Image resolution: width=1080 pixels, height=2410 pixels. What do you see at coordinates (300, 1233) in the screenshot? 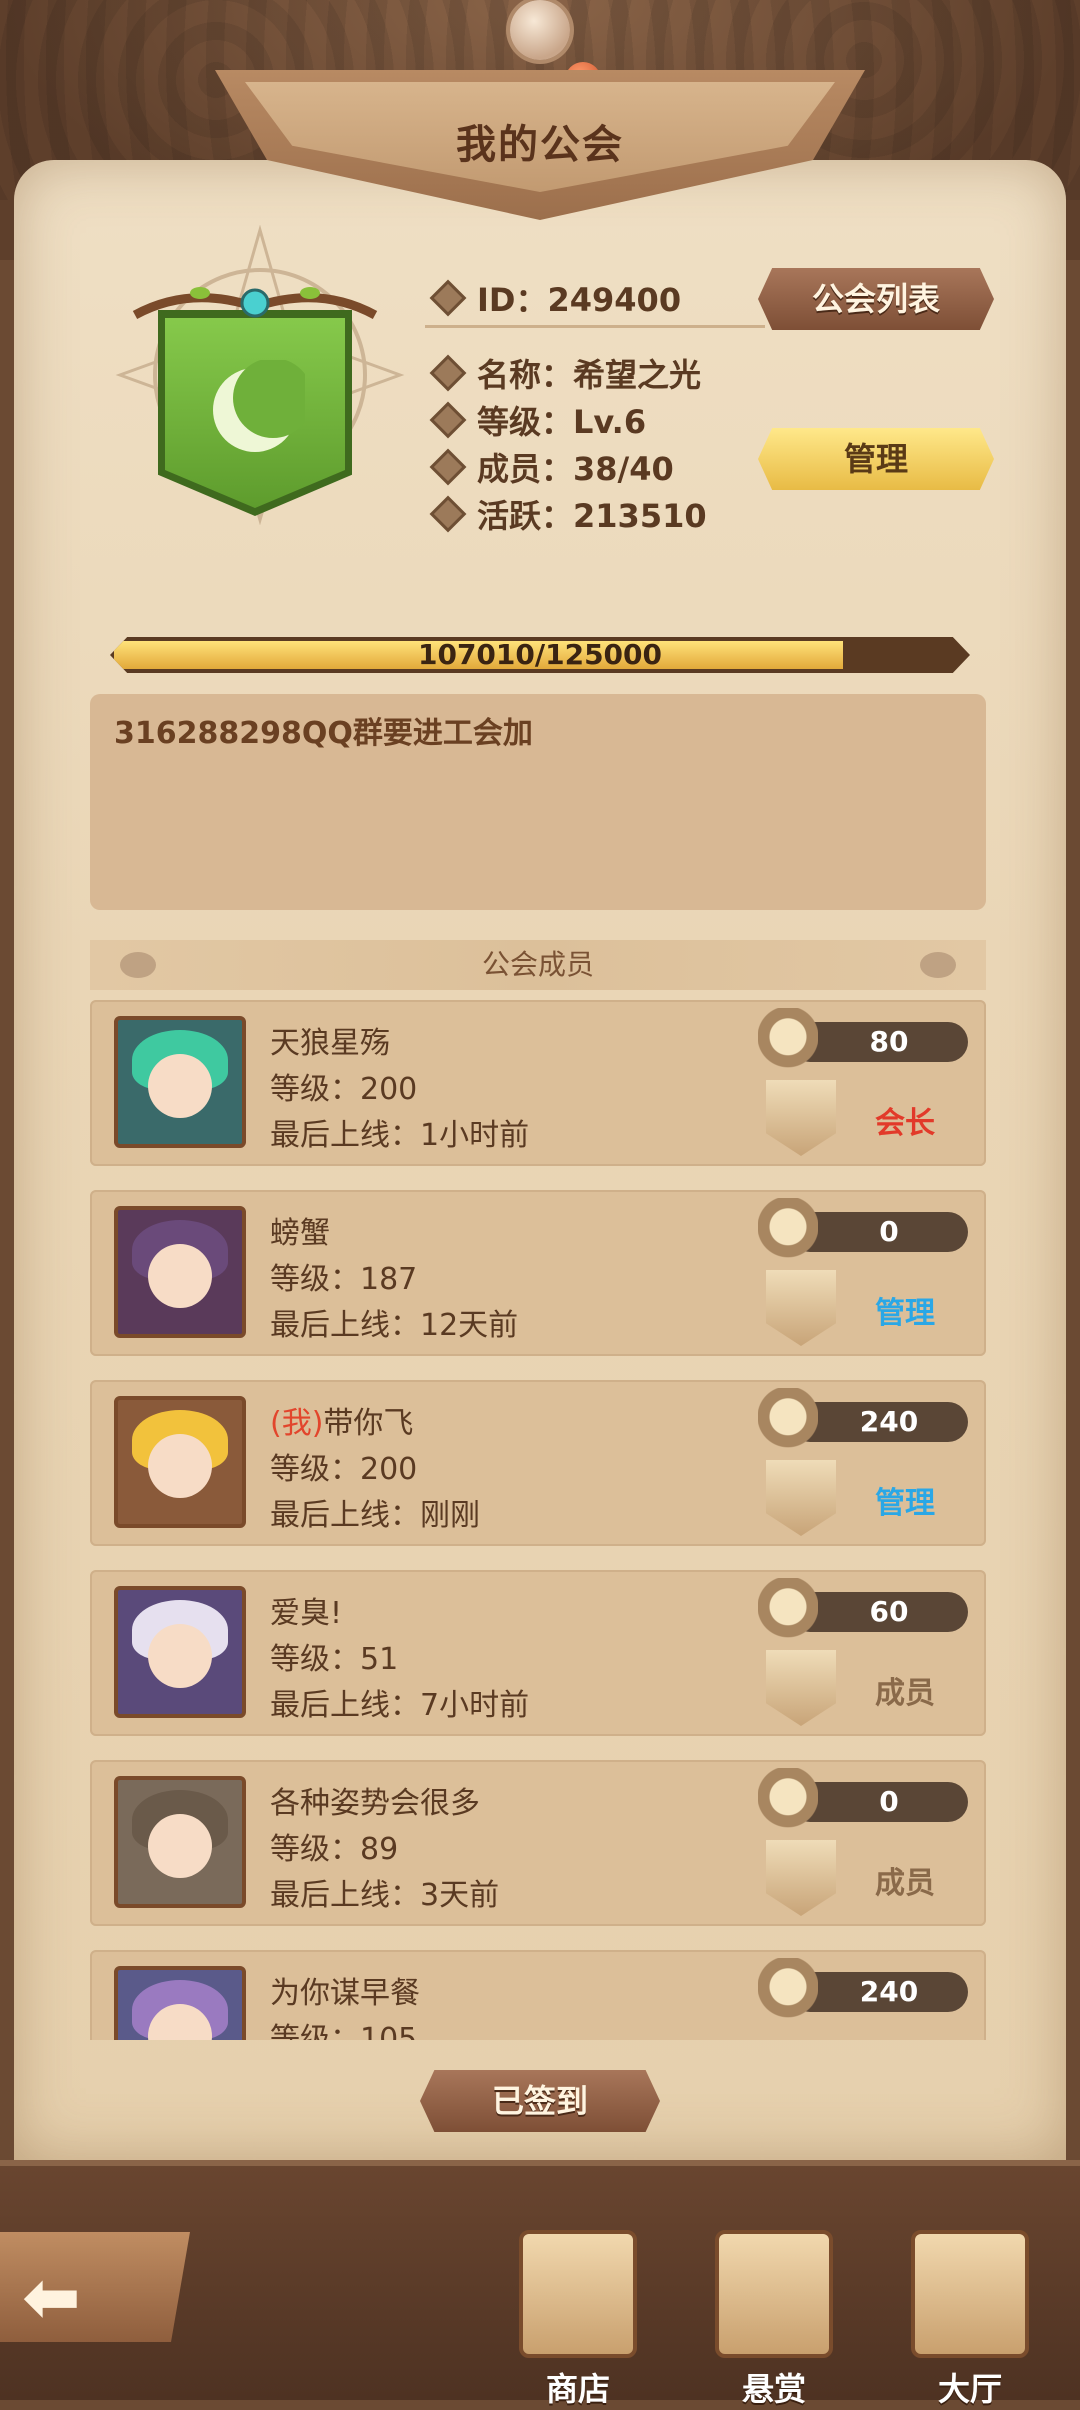
I see `member-name-text: 螃蟹` at bounding box center [300, 1233].